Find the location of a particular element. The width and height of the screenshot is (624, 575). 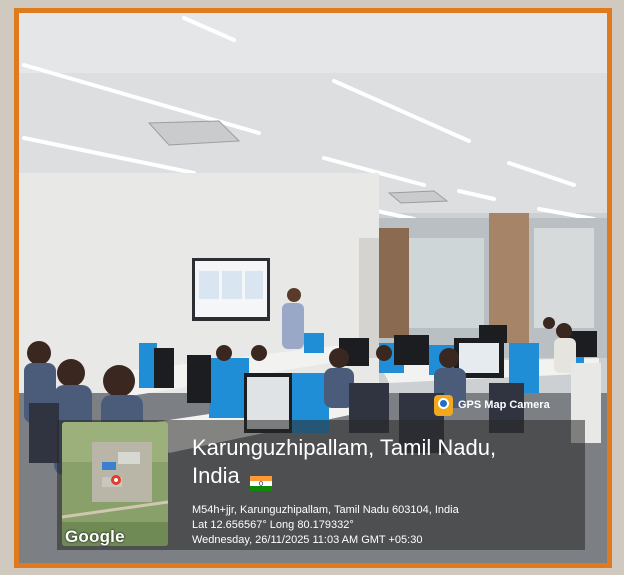

location-title-line1: Karunguzhipallam, Tamil Nadu, is located at coordinates (344, 447).